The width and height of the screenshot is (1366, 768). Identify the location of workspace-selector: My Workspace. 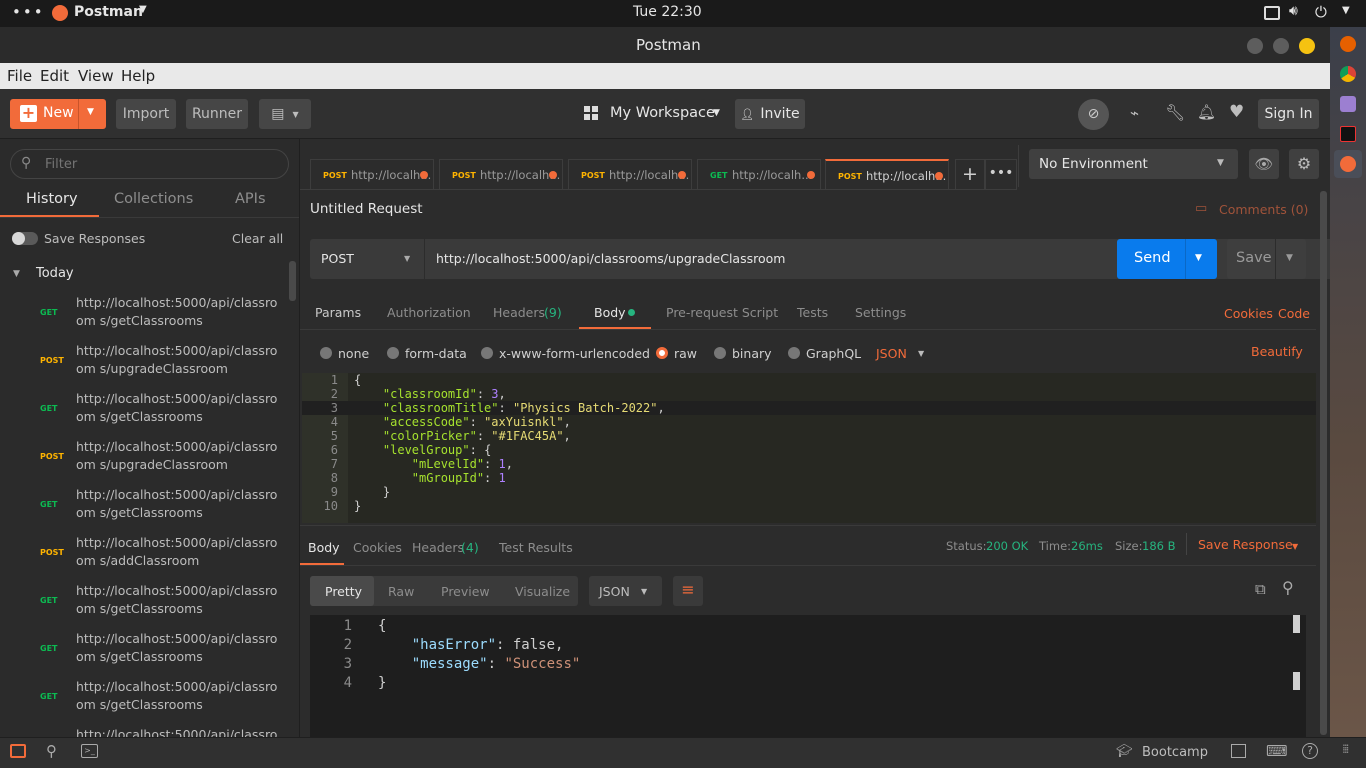
(662, 113).